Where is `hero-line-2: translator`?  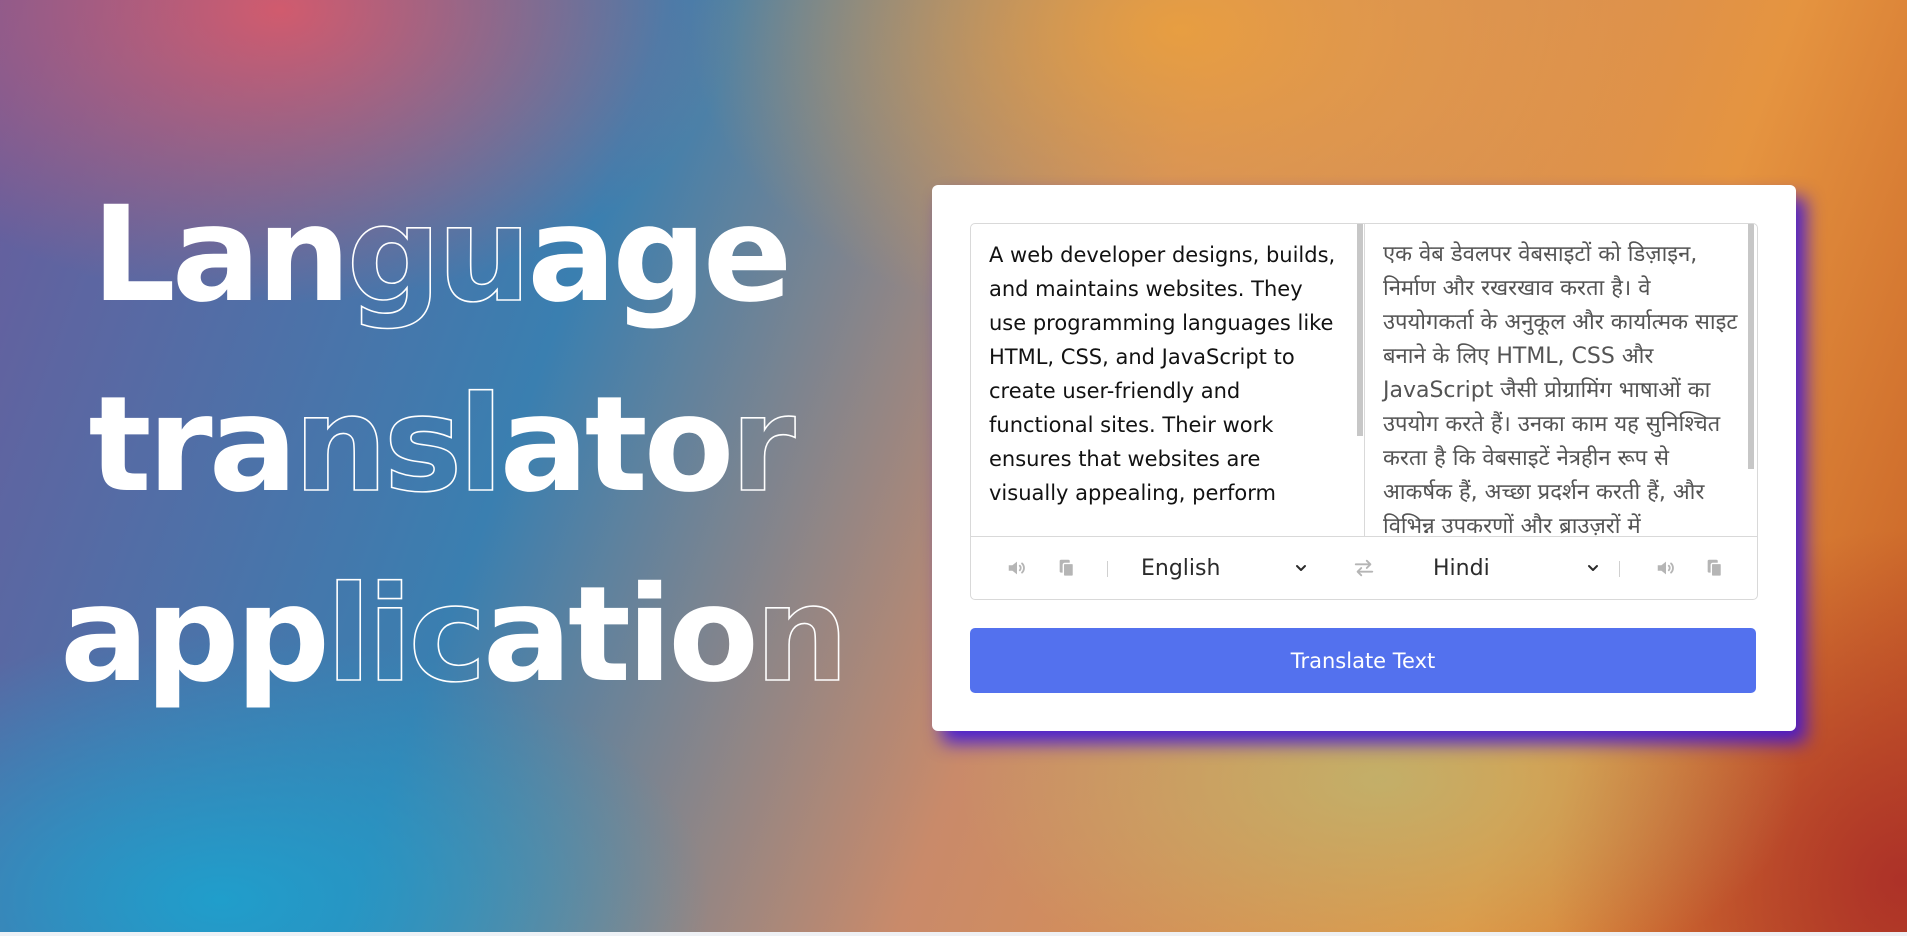
hero-line-2: translator is located at coordinates (440, 445).